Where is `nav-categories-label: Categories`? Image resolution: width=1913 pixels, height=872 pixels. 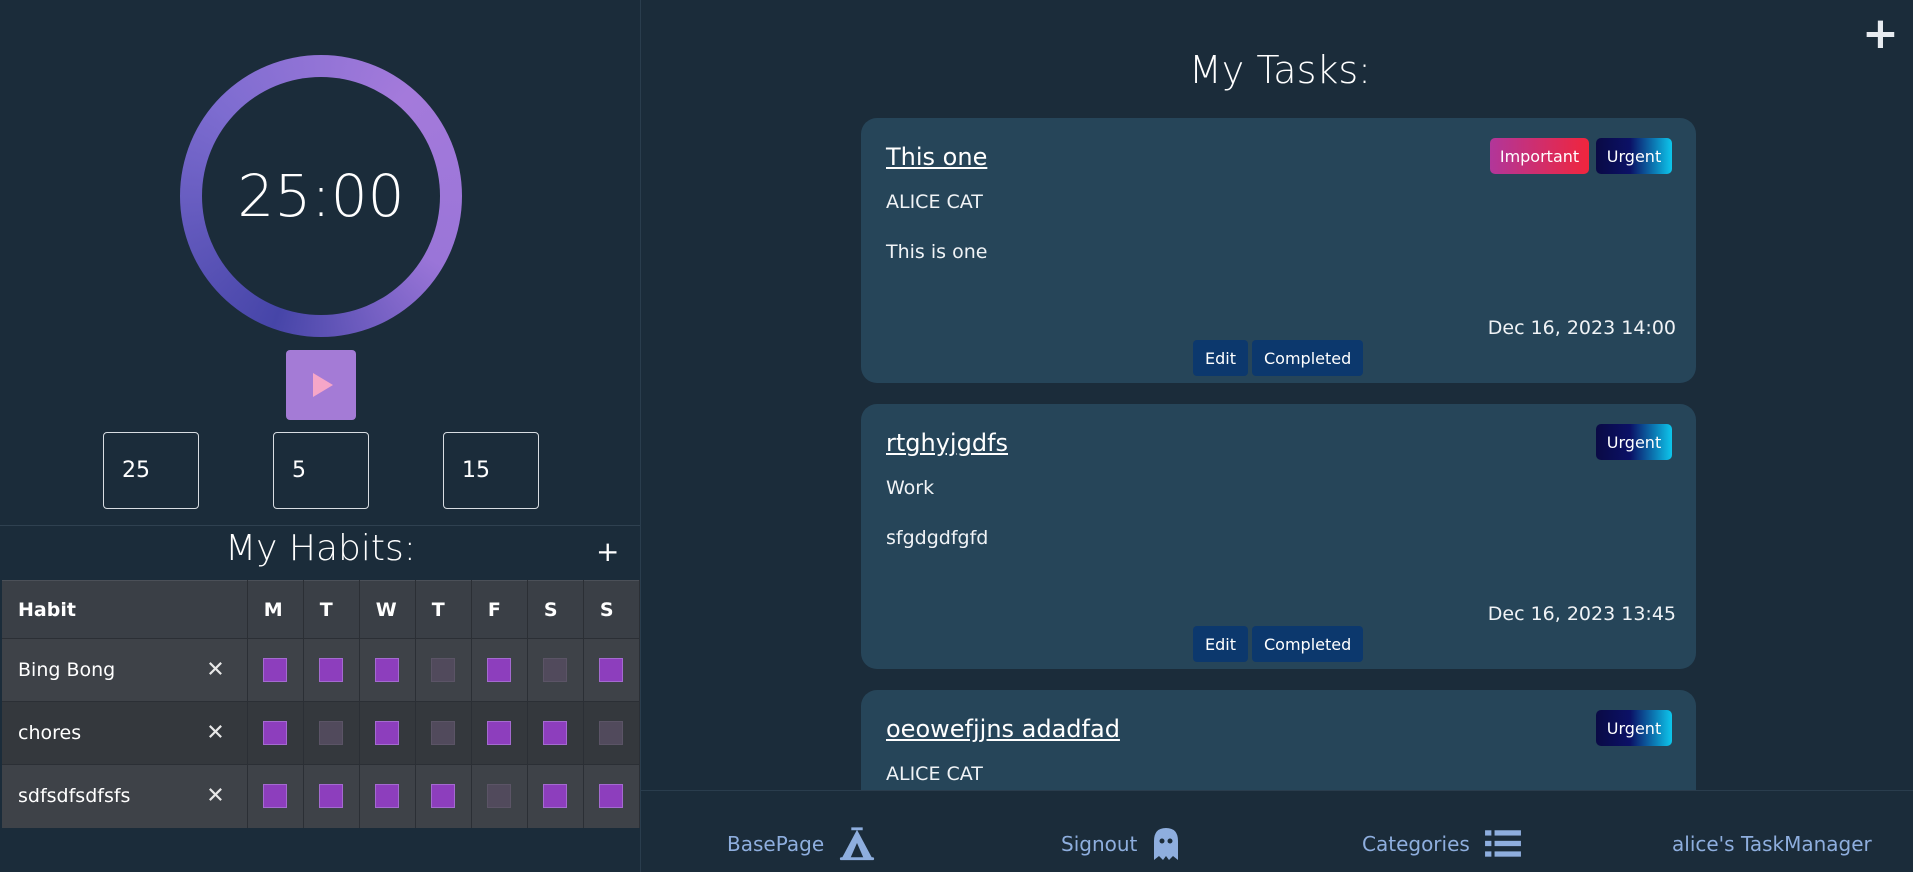
nav-categories-label: Categories is located at coordinates (1416, 844).